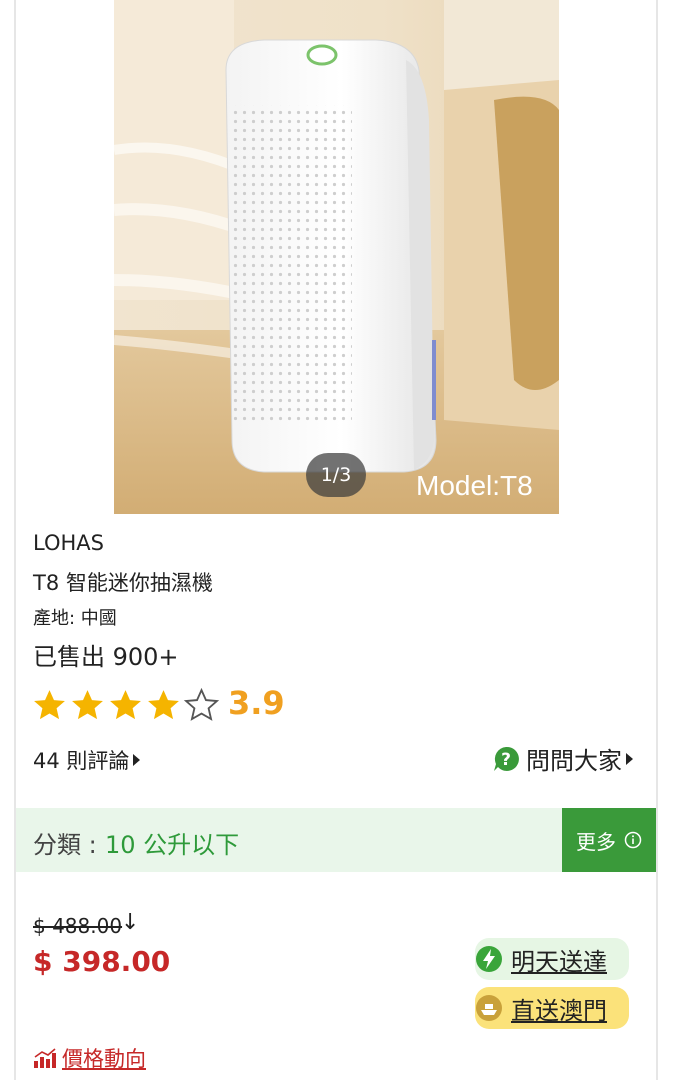 The width and height of the screenshot is (673, 1080). I want to click on current-price: $ 398.00, so click(102, 961).